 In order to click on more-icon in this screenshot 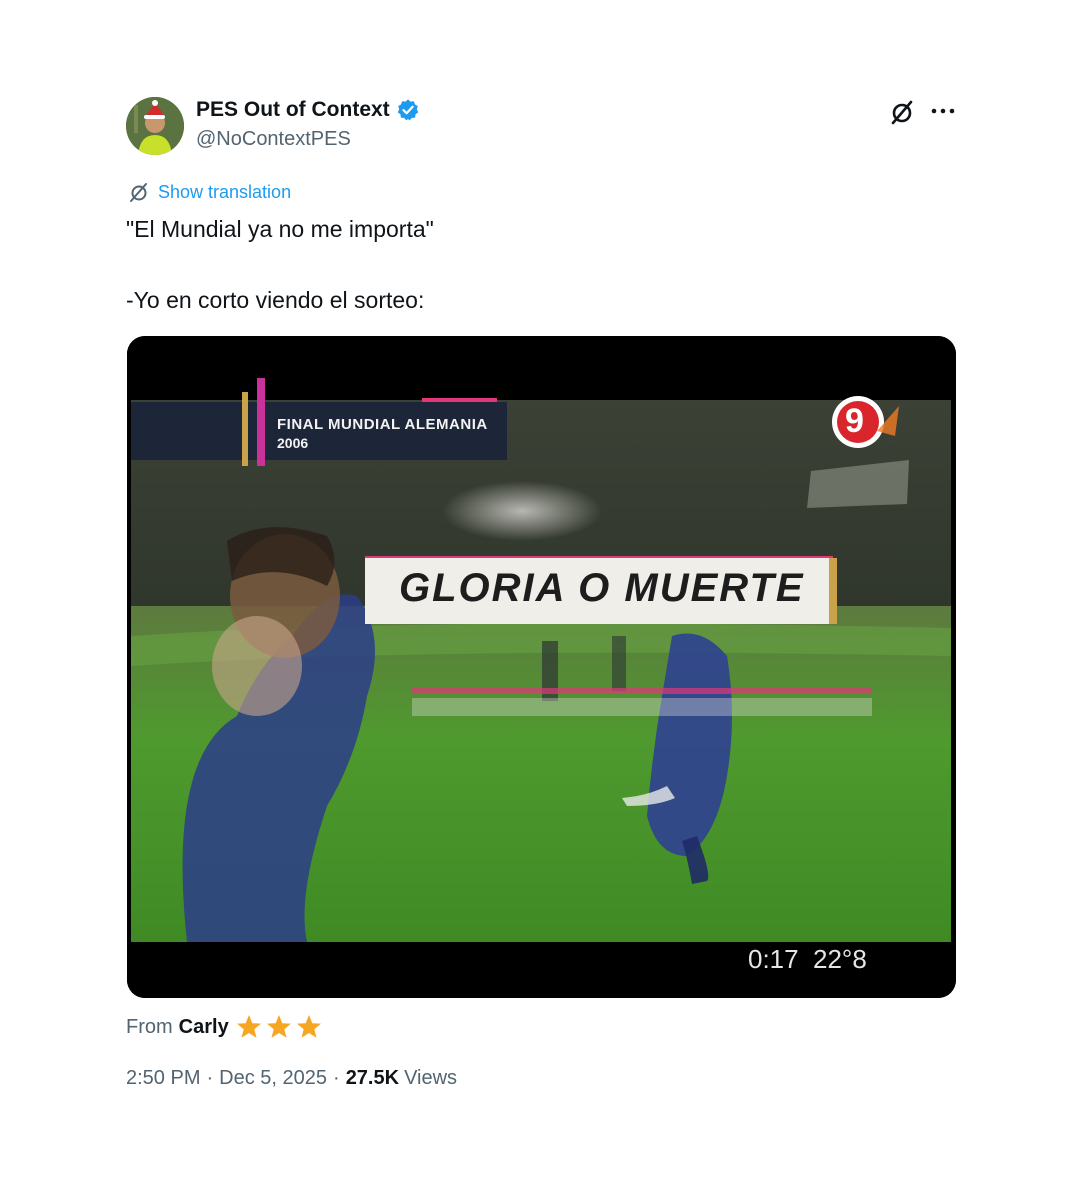, I will do `click(943, 112)`.